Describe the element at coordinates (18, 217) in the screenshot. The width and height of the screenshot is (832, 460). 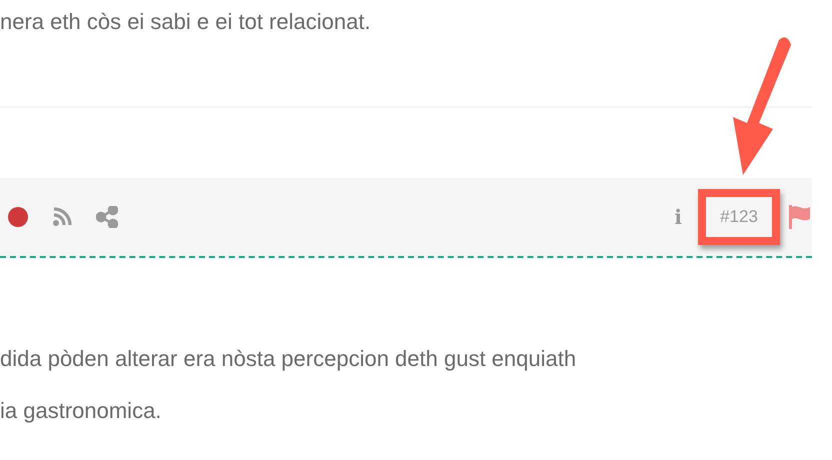
I see `record-icon` at that location.